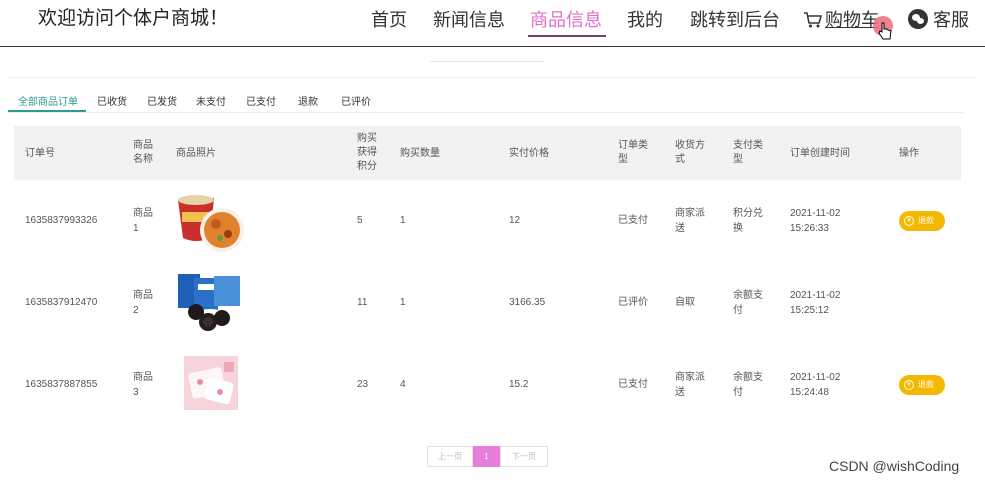  Describe the element at coordinates (567, 21) in the screenshot. I see `nav-products: 商品信息` at that location.